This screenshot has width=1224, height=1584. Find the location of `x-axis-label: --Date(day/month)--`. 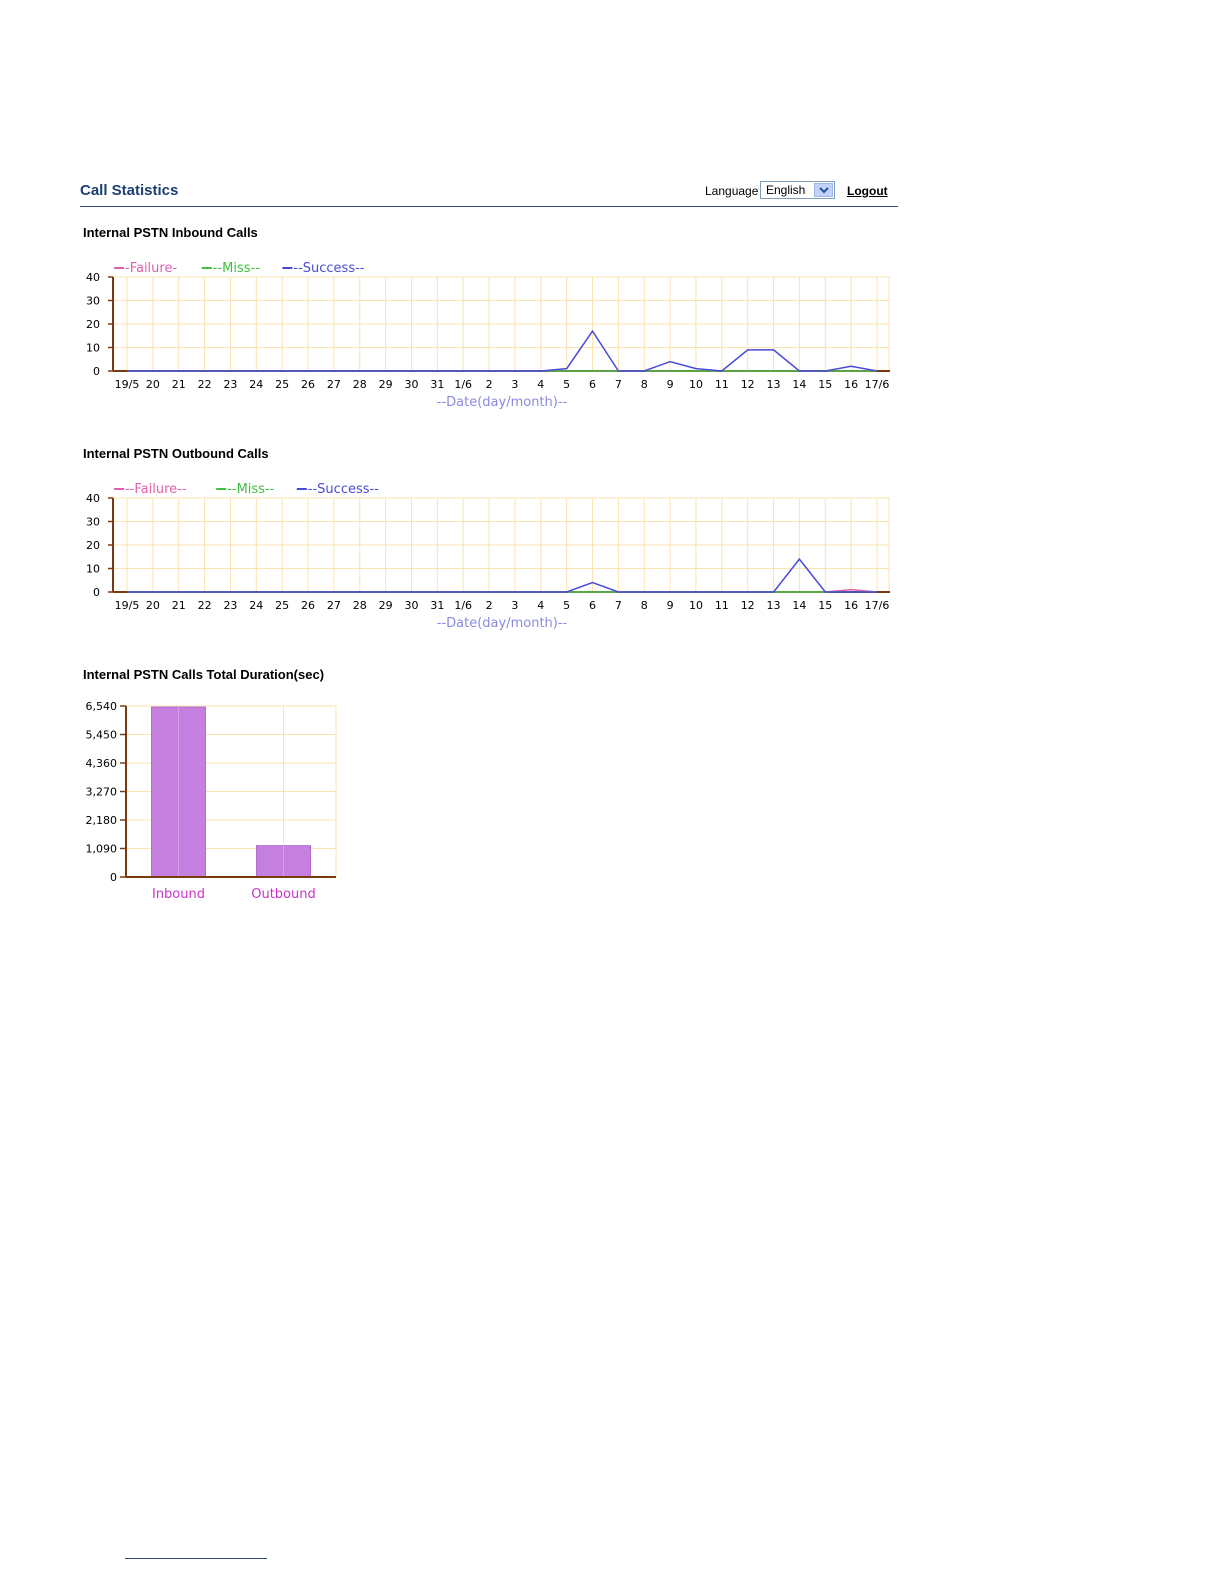

x-axis-label: --Date(day/month)-- is located at coordinates (502, 623).